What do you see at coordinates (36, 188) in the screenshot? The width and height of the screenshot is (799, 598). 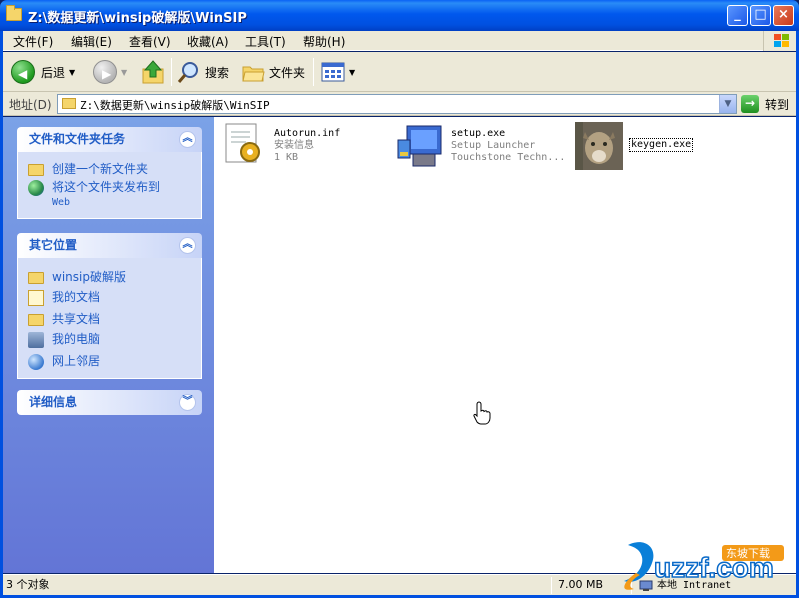 I see `publish-web-icon` at bounding box center [36, 188].